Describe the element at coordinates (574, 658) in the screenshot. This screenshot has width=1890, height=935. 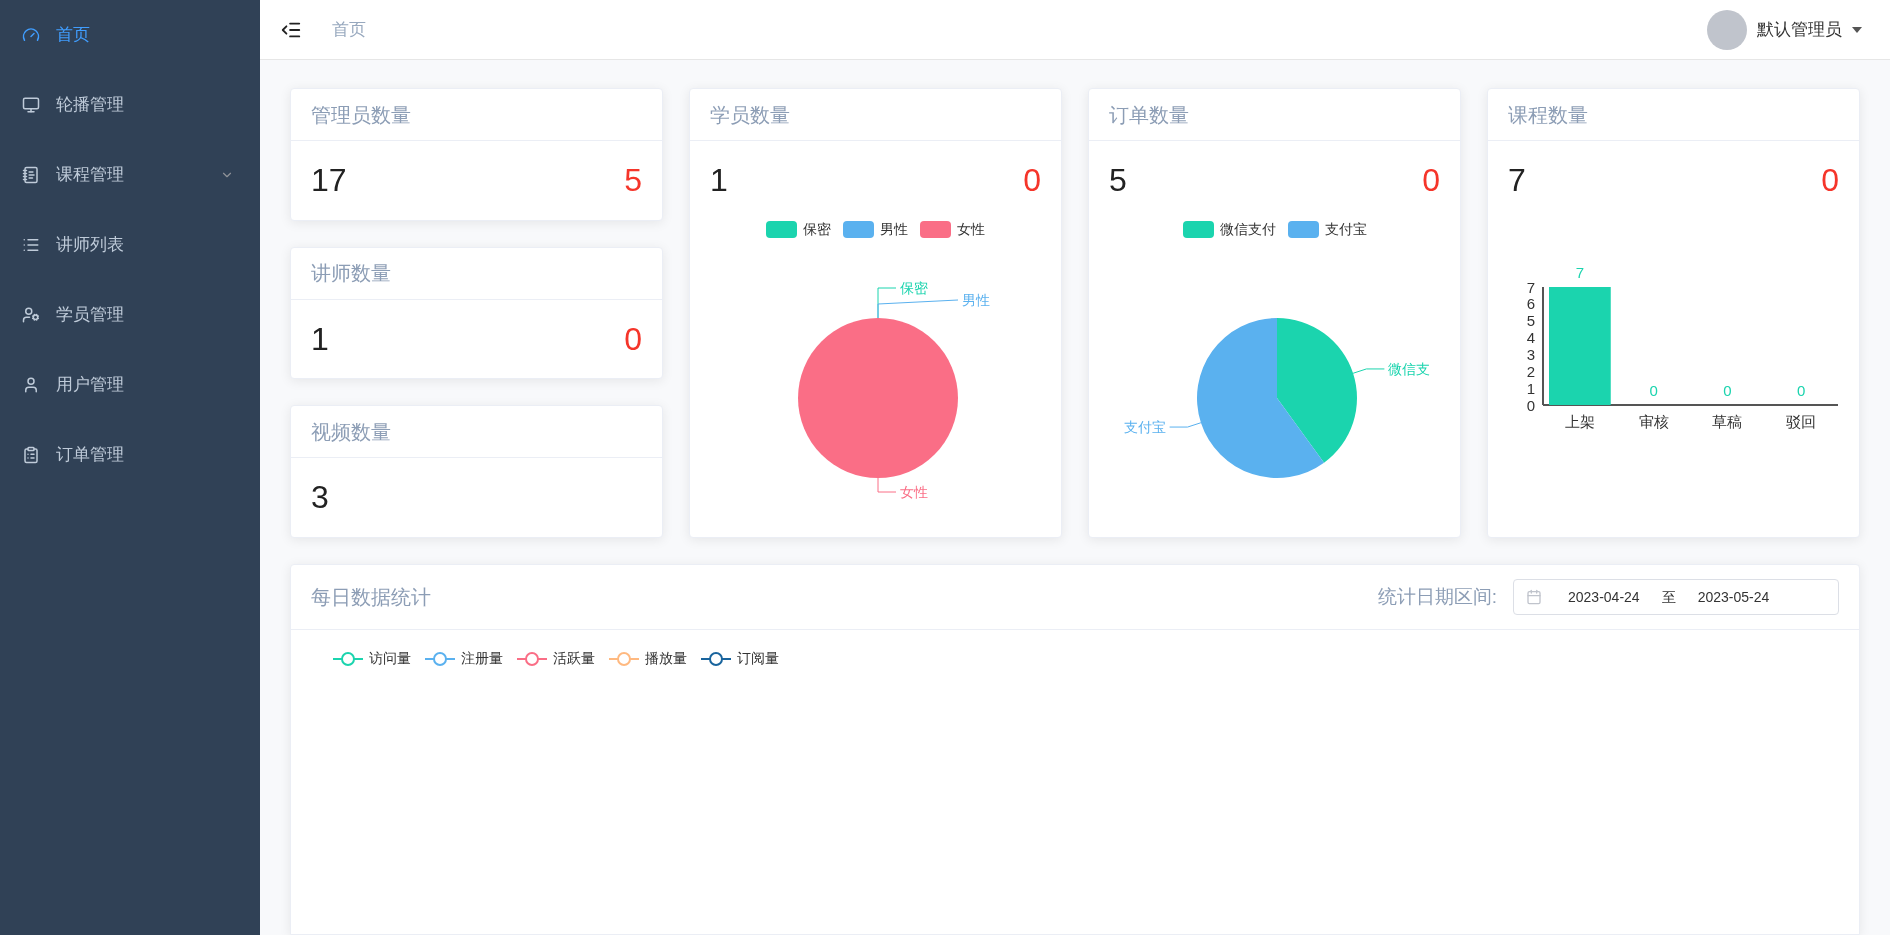
I see `legend-label: 活跃量` at that location.